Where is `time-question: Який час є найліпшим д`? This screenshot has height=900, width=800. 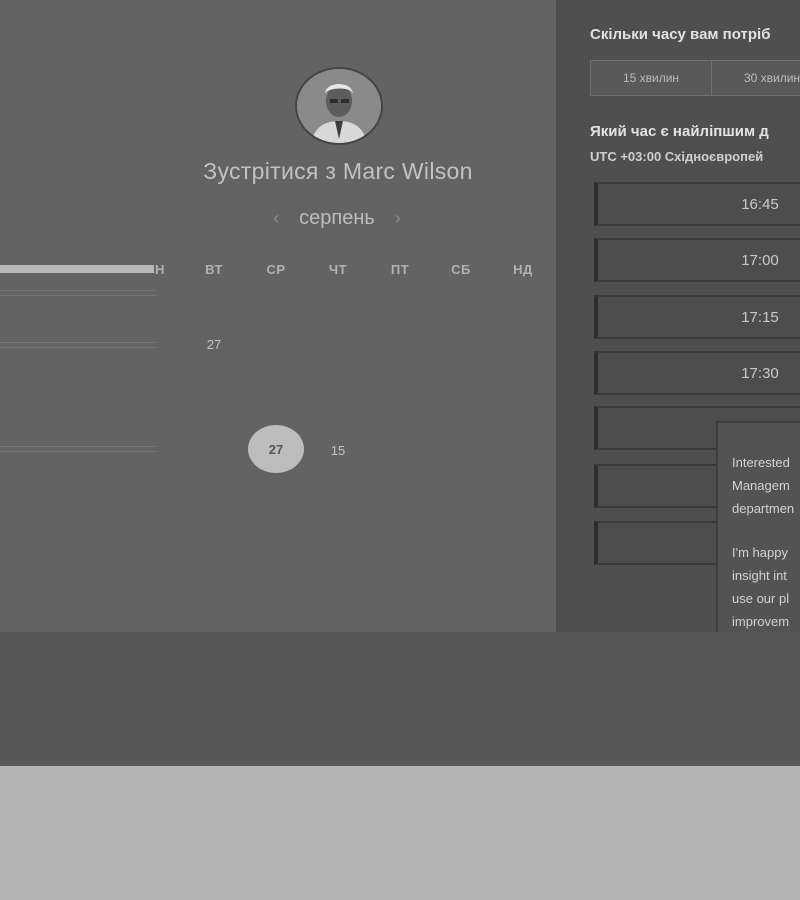 time-question: Який час є найліпшим д is located at coordinates (679, 131).